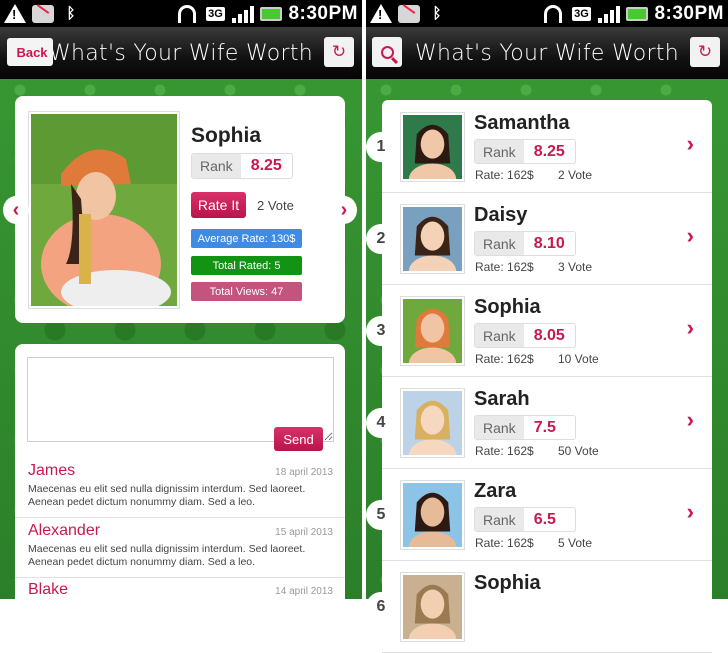 Image resolution: width=728 pixels, height=653 pixels. I want to click on comment-date: 18 april 2013, so click(304, 472).